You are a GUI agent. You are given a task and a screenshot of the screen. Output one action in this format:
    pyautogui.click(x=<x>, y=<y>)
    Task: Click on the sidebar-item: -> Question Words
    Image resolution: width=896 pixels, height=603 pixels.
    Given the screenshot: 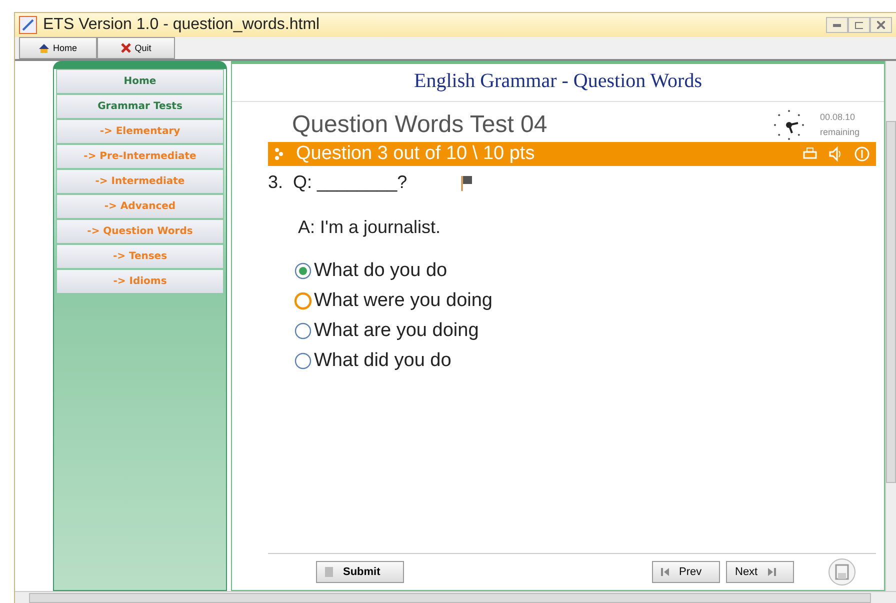 What is the action you would take?
    pyautogui.click(x=140, y=231)
    